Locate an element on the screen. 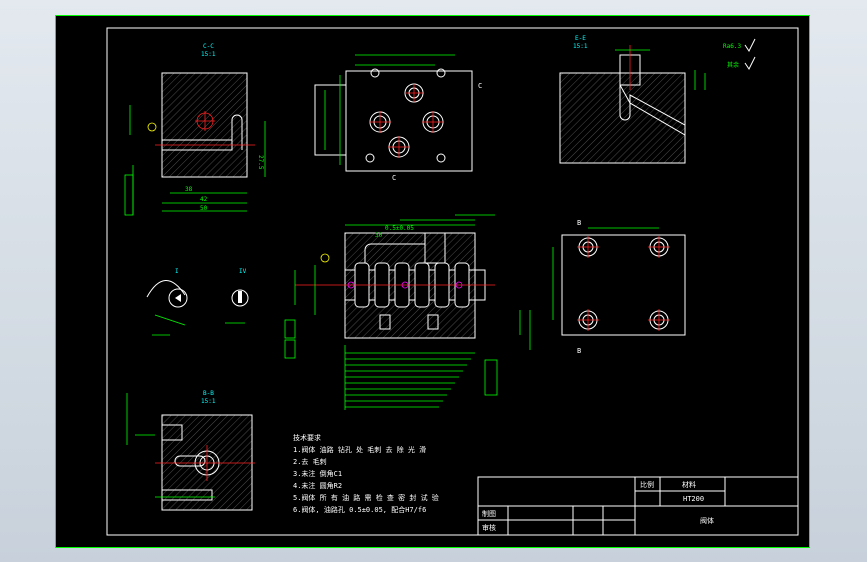 This screenshot has width=867, height=562. view-b-label-bottom: B is located at coordinates (579, 351).